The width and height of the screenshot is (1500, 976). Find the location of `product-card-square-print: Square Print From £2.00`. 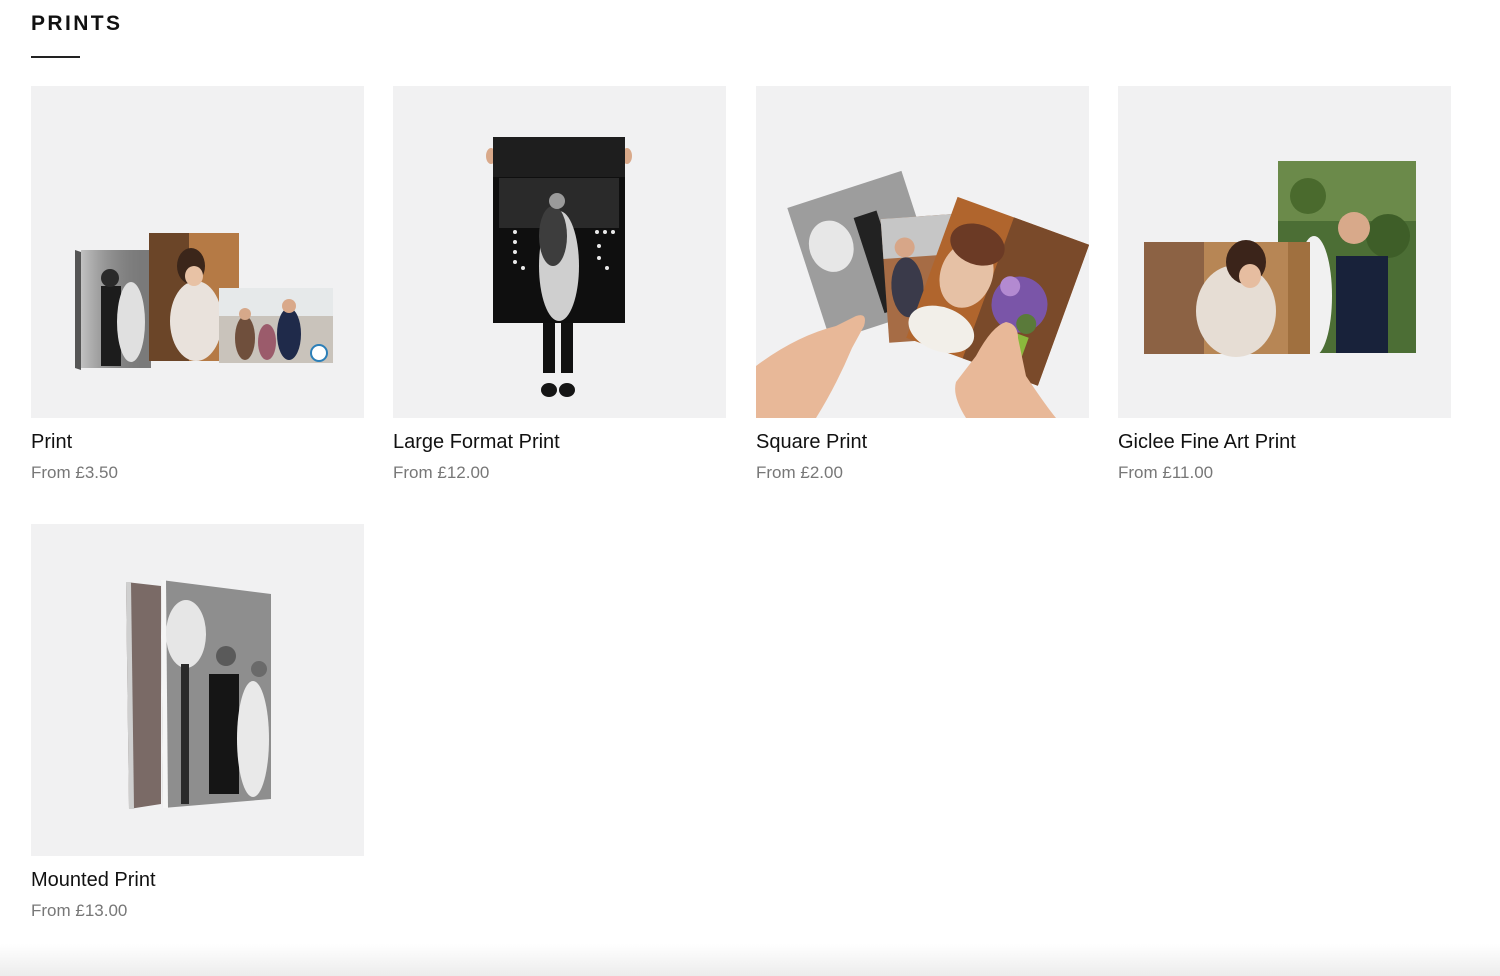

product-card-square-print: Square Print From £2.00 is located at coordinates (922, 284).